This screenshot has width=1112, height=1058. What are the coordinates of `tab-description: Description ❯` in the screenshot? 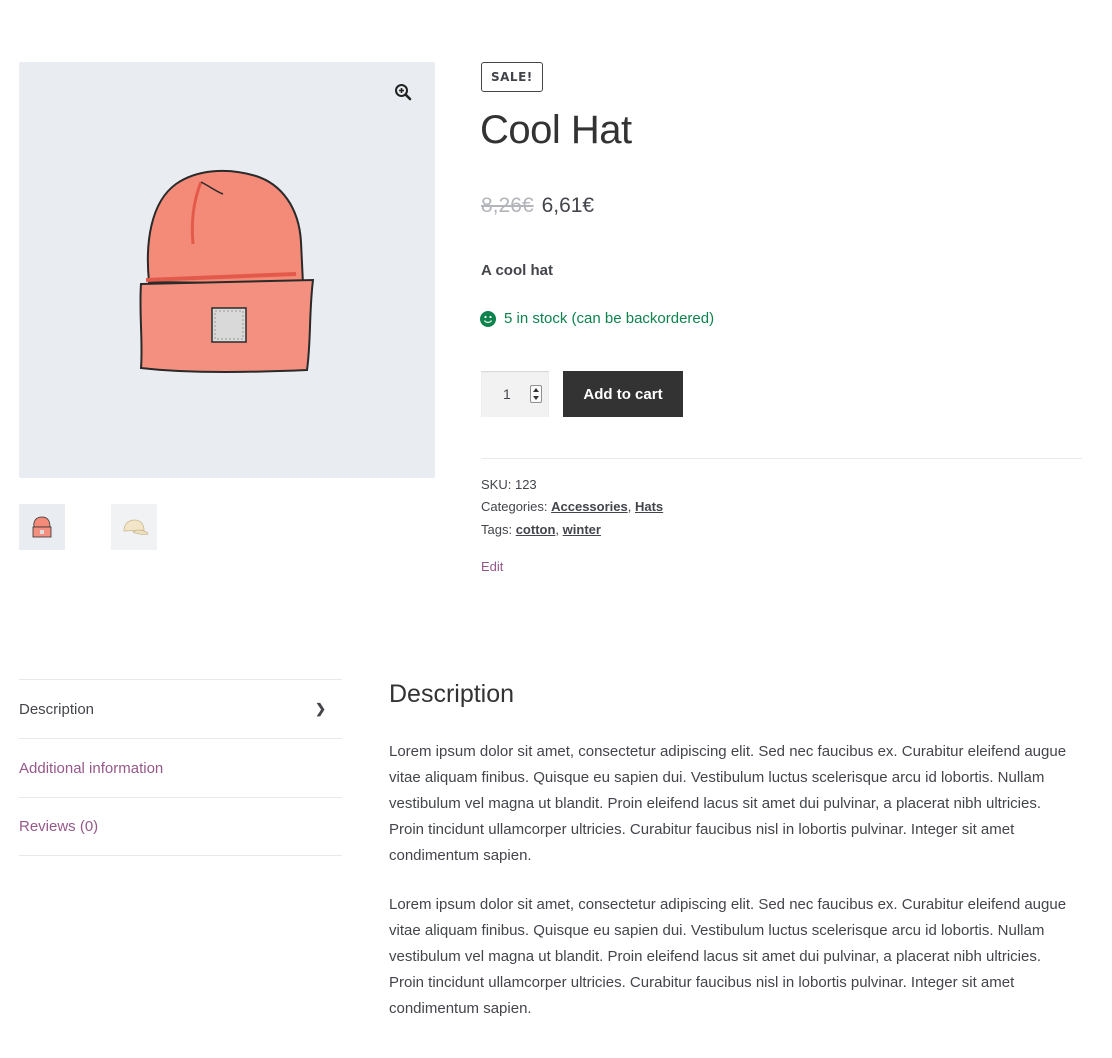 It's located at (180, 708).